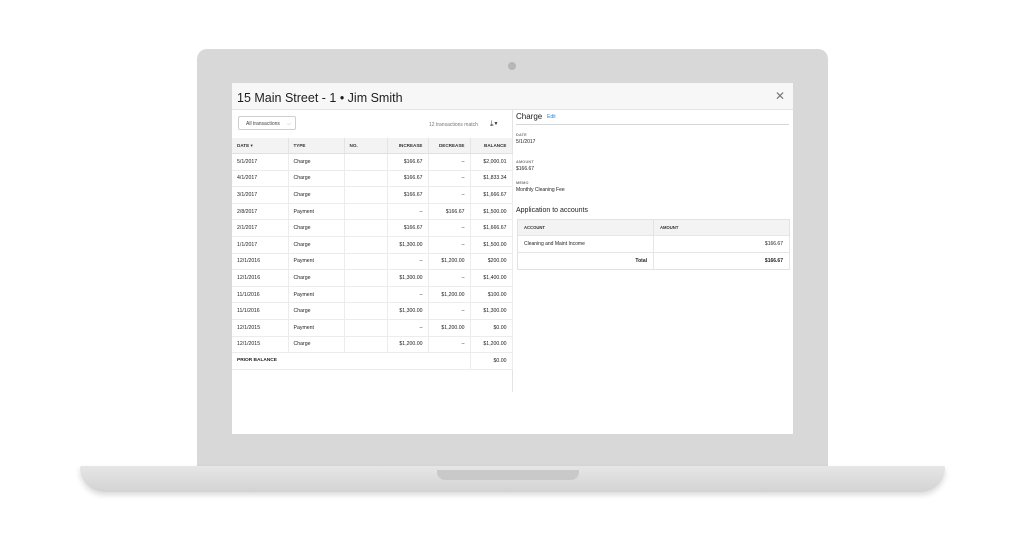 Image resolution: width=1024 pixels, height=560 pixels. I want to click on cell-increase: $1,200.00, so click(408, 345).